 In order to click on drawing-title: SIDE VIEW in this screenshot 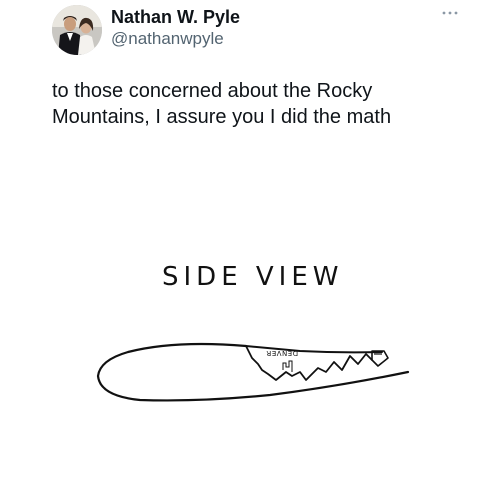, I will do `click(252, 277)`.